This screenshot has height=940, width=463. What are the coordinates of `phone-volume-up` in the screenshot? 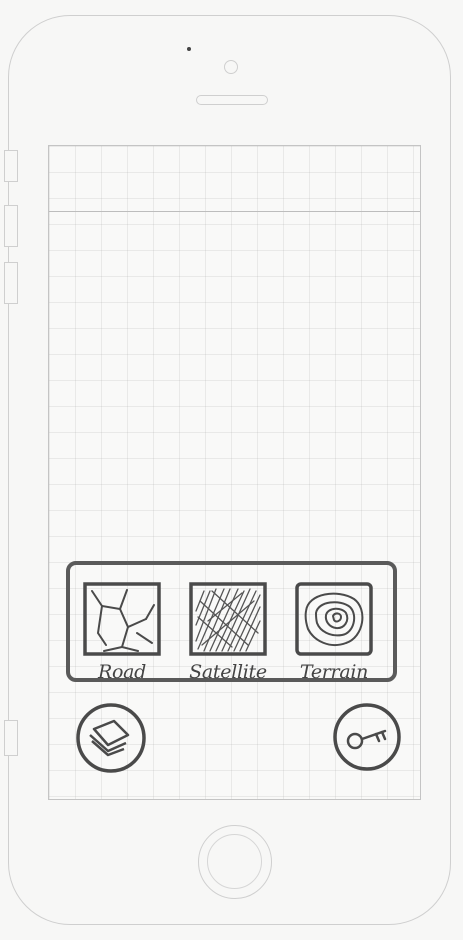 It's located at (11, 226).